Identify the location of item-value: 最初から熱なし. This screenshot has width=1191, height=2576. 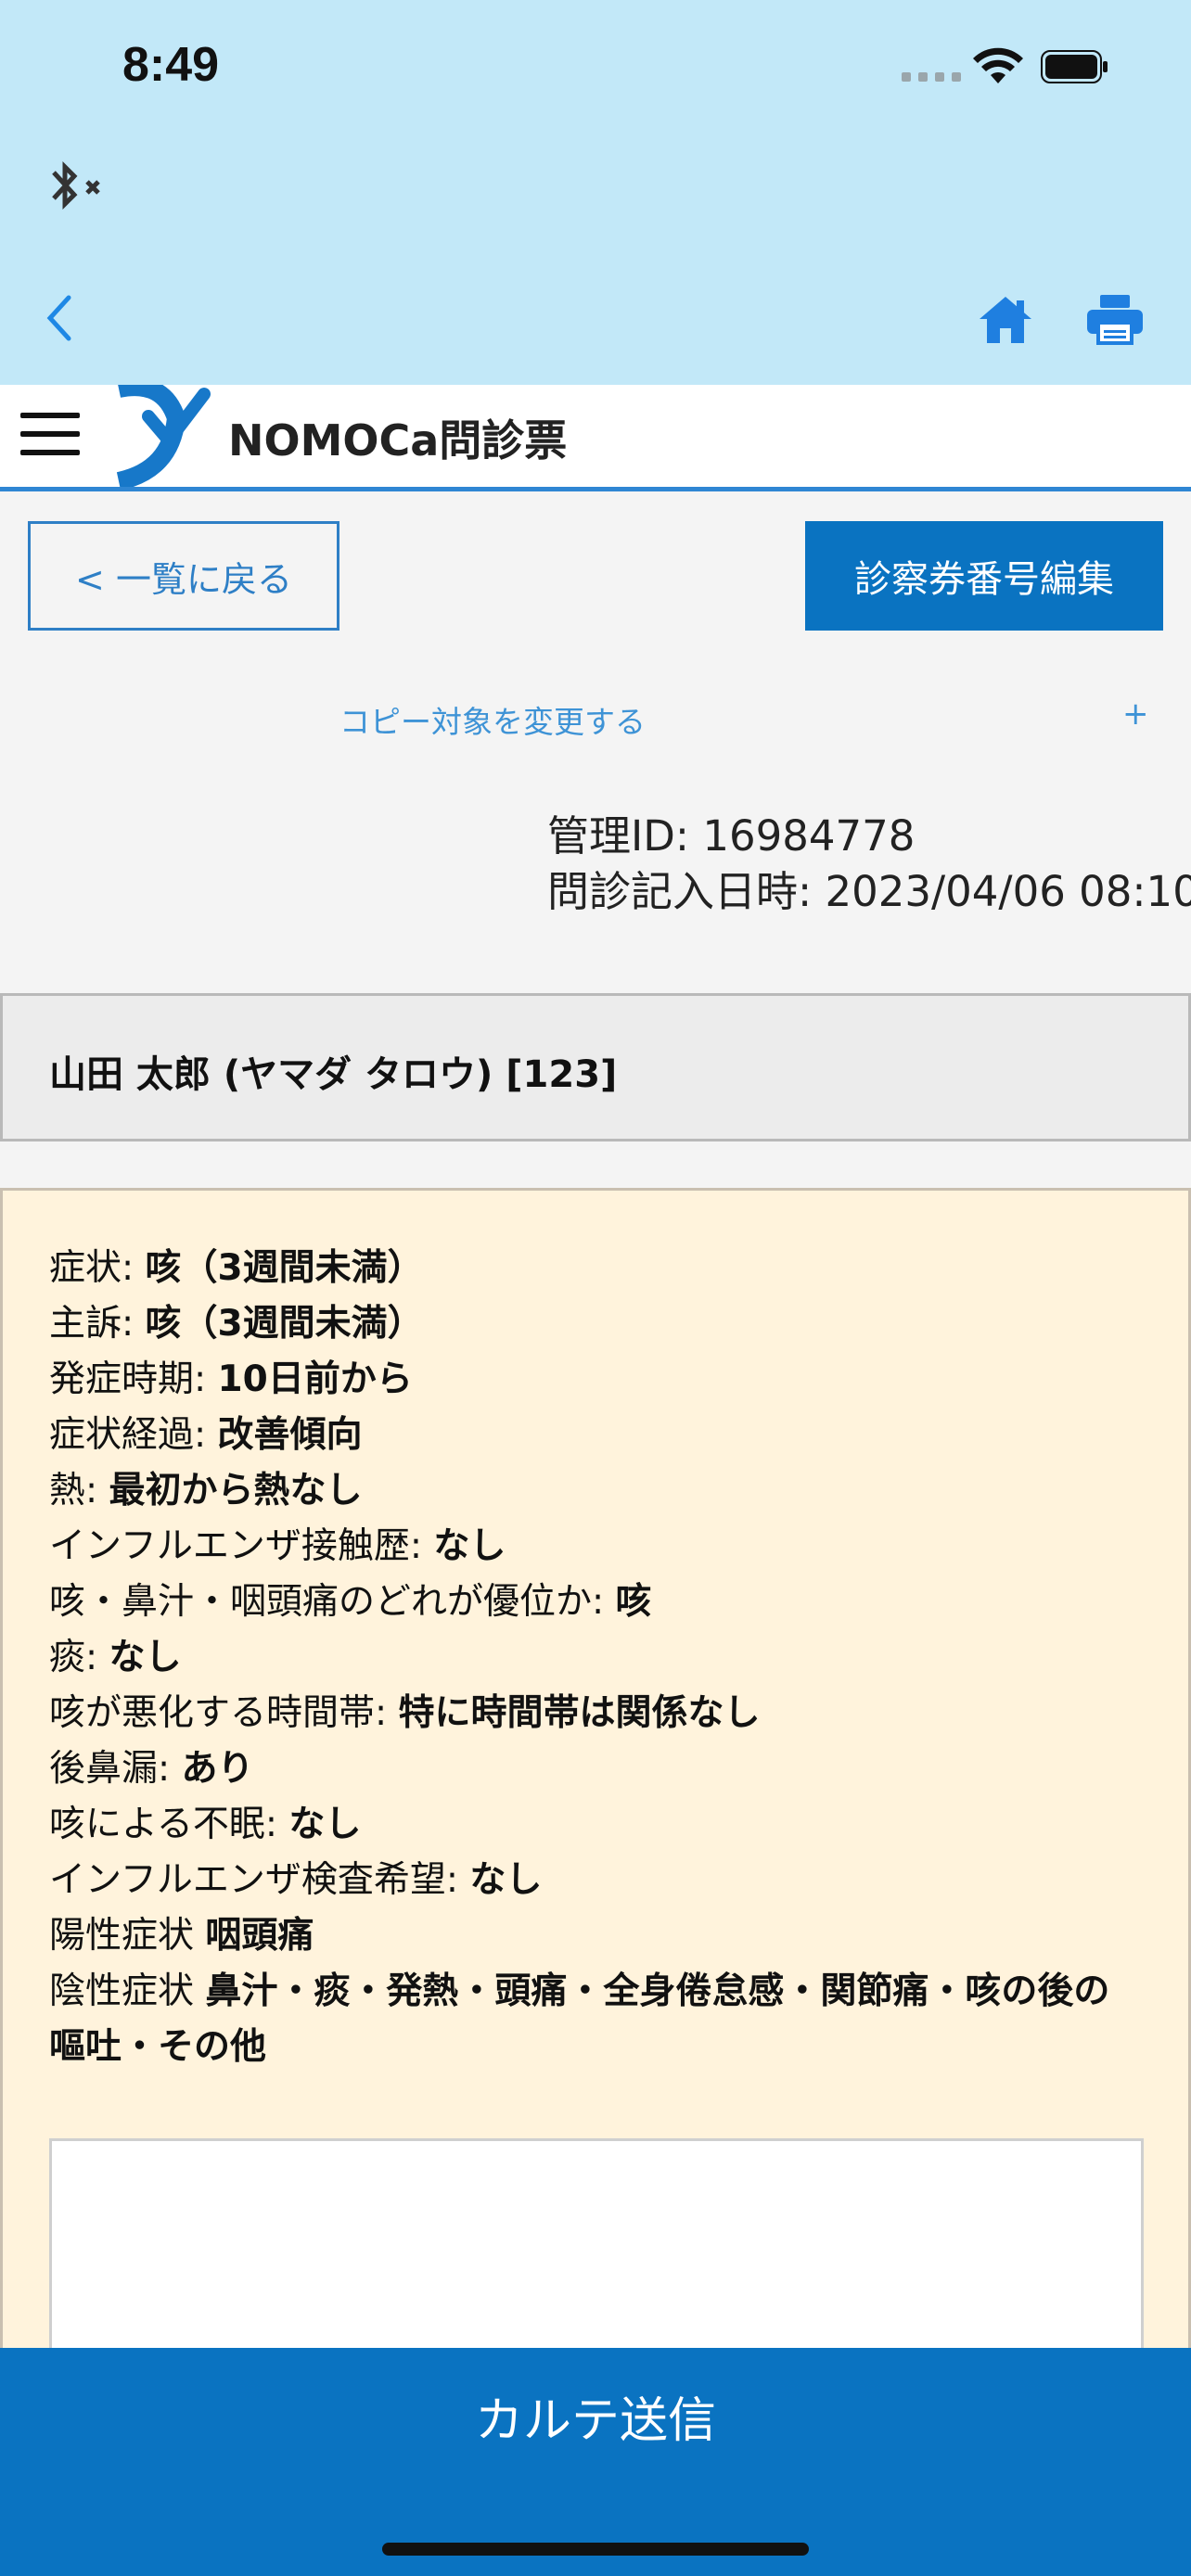
(236, 1491).